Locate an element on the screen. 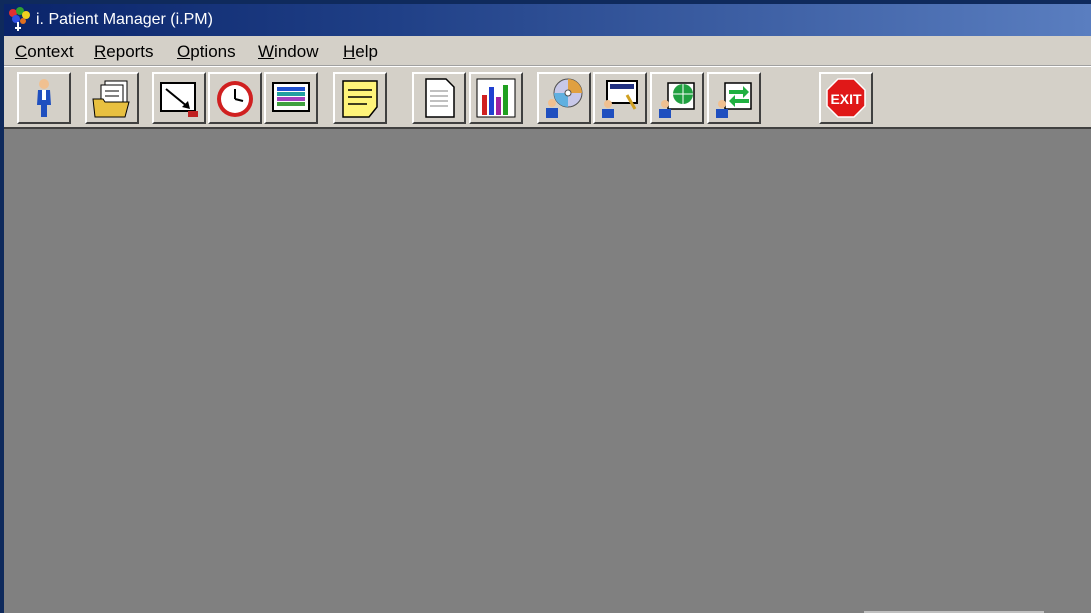 This screenshot has width=1091, height=613. sticky-note-icon is located at coordinates (360, 99).